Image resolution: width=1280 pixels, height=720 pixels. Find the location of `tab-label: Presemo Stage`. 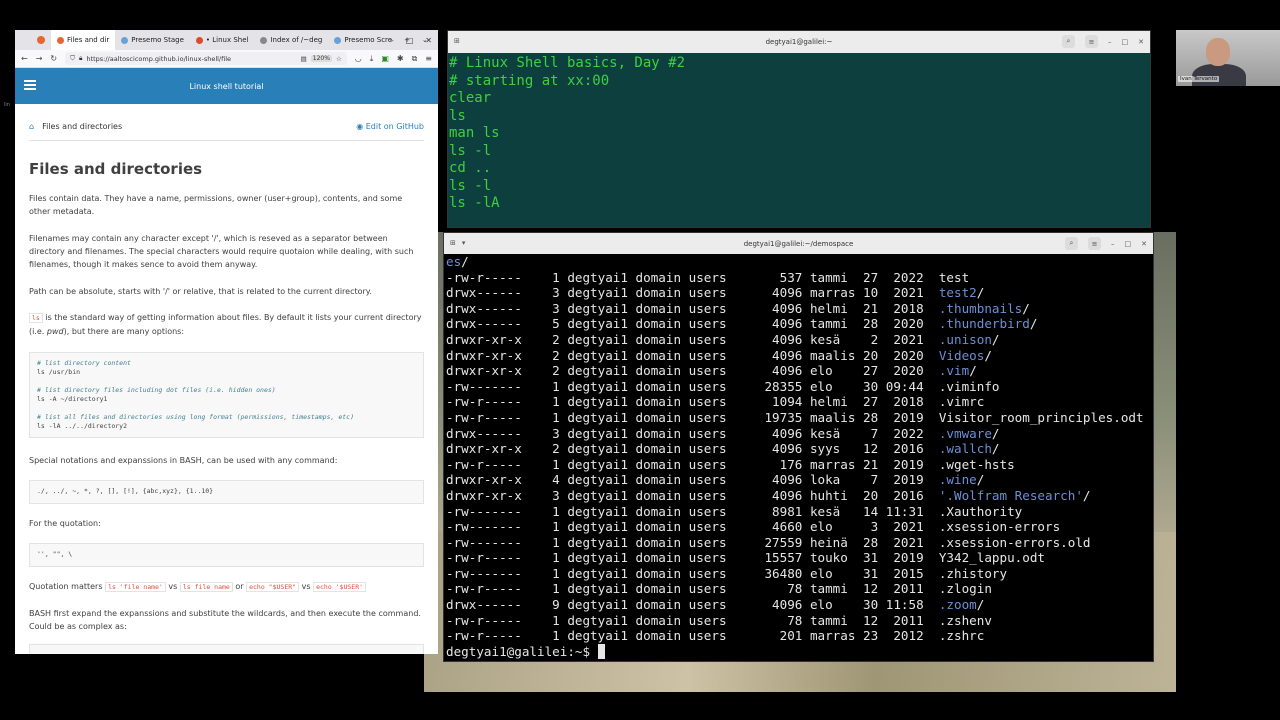

tab-label: Presemo Stage is located at coordinates (157, 40).